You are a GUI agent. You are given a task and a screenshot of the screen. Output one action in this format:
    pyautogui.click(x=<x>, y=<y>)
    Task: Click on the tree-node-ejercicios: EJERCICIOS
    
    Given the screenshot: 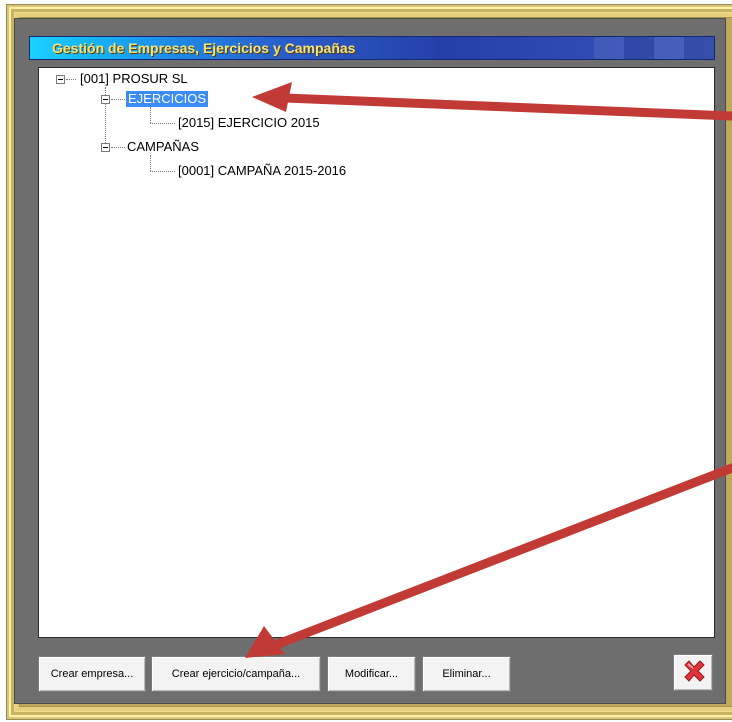 What is the action you would take?
    pyautogui.click(x=167, y=99)
    